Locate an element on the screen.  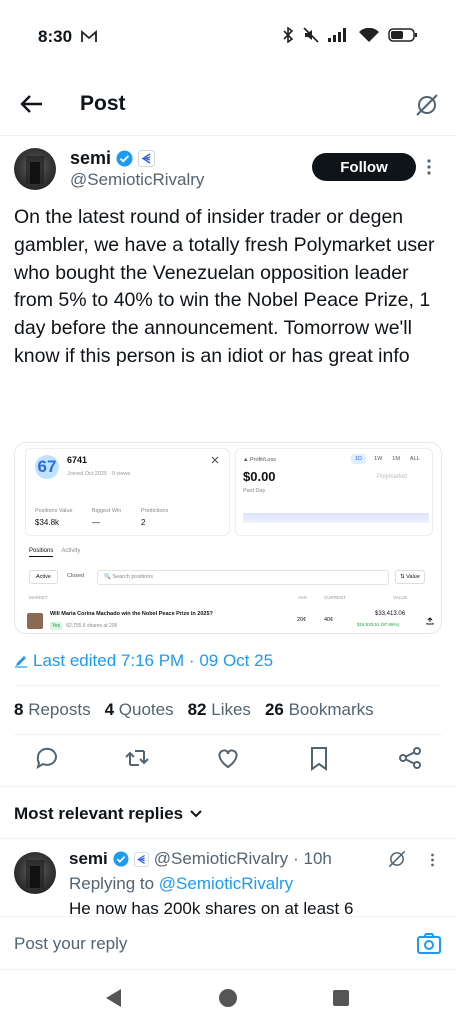
reposts-stat: 8 Reposts is located at coordinates (52, 710).